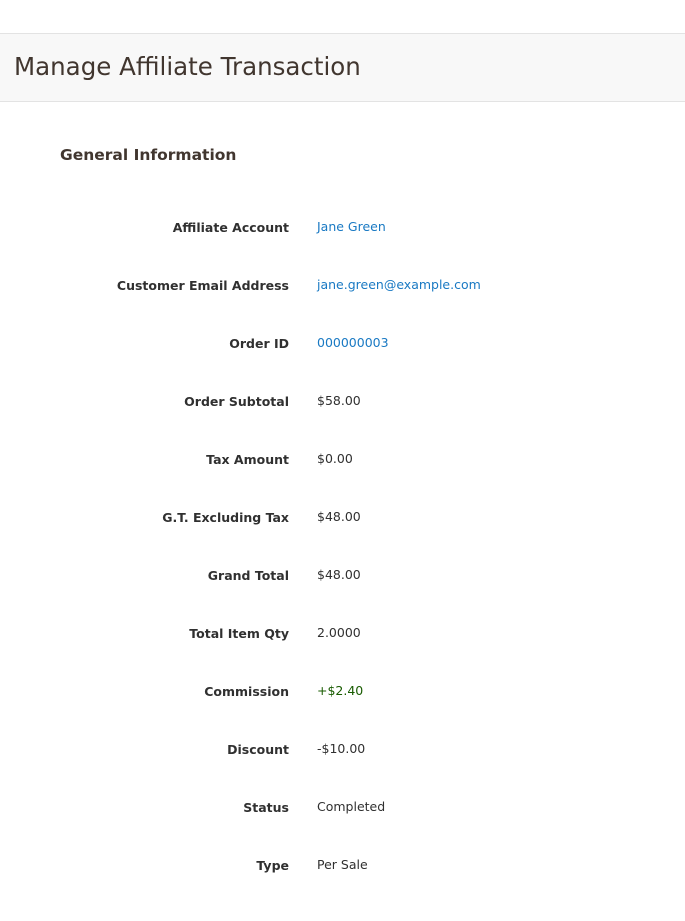  I want to click on order-subtotal-label: Order Subtotal, so click(236, 401).